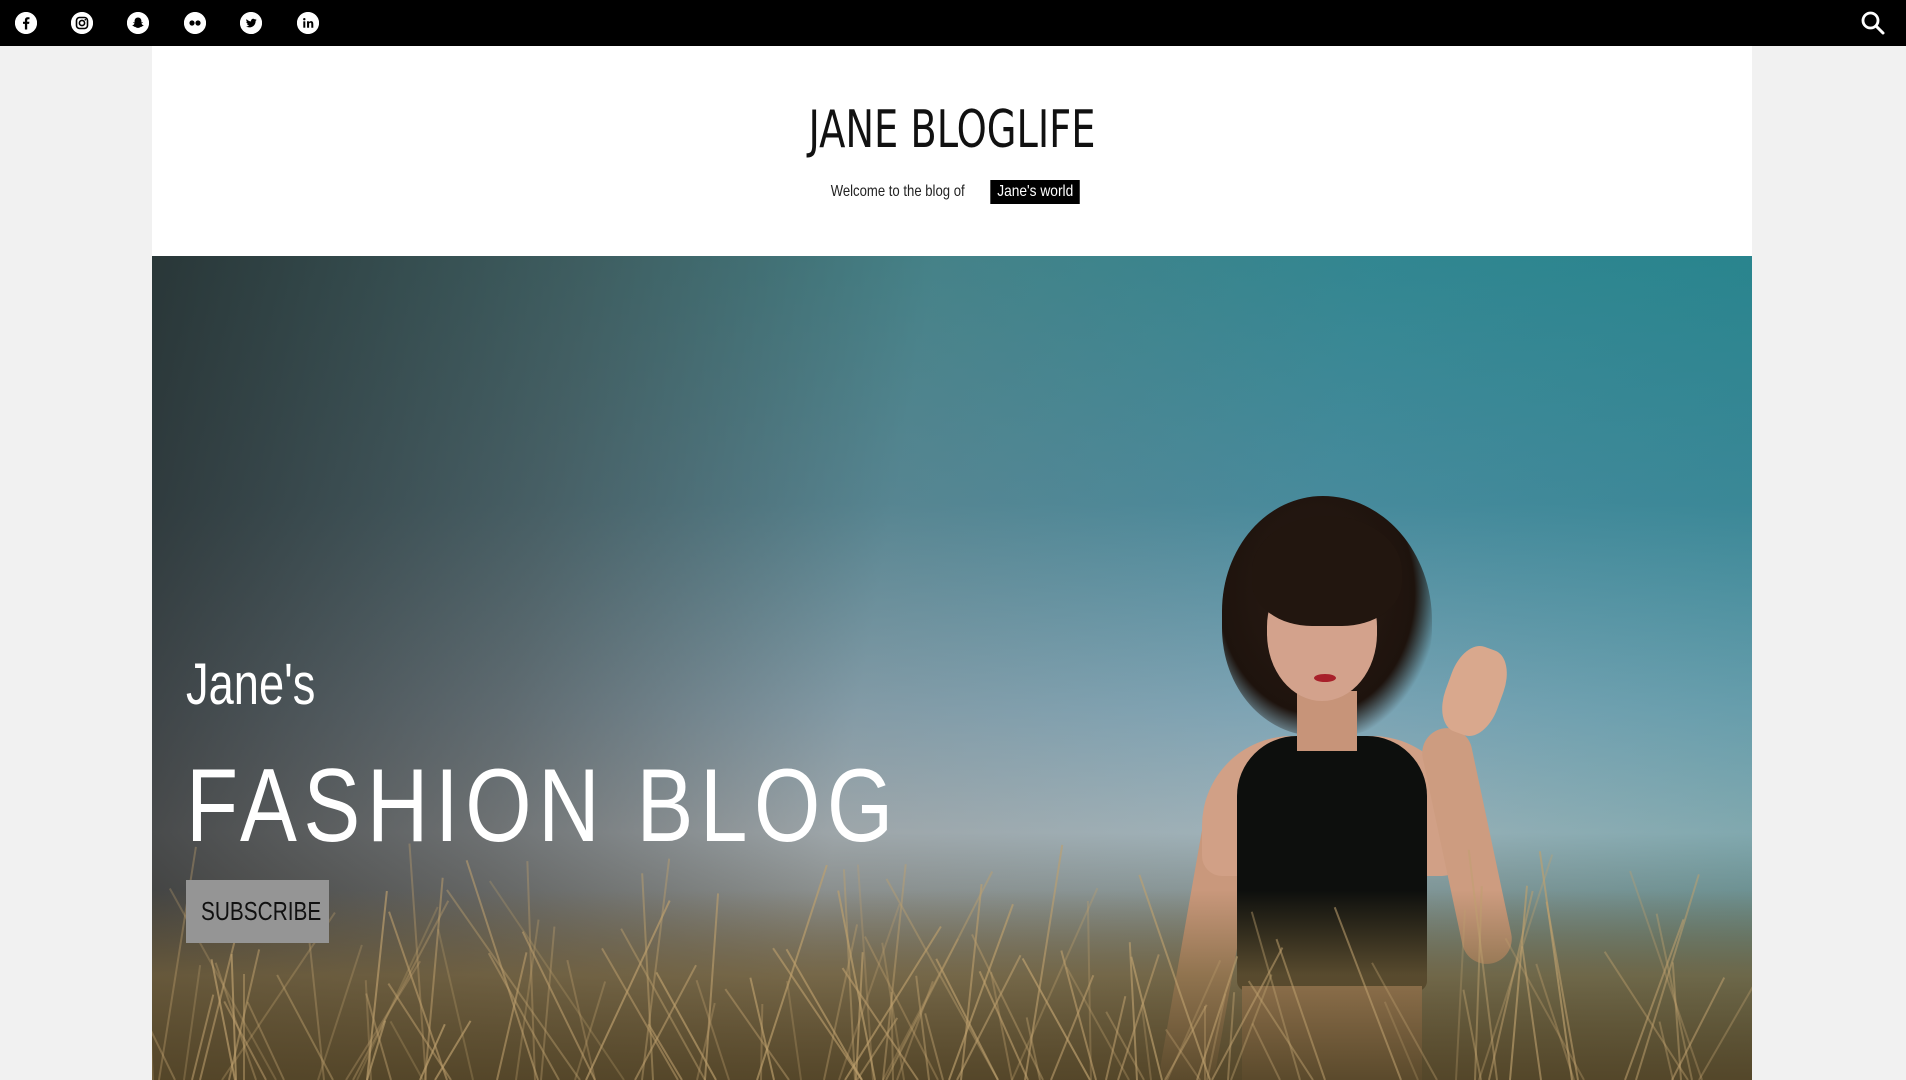  I want to click on site-tagline: Welcome to the blog of Jane's world, so click(952, 192).